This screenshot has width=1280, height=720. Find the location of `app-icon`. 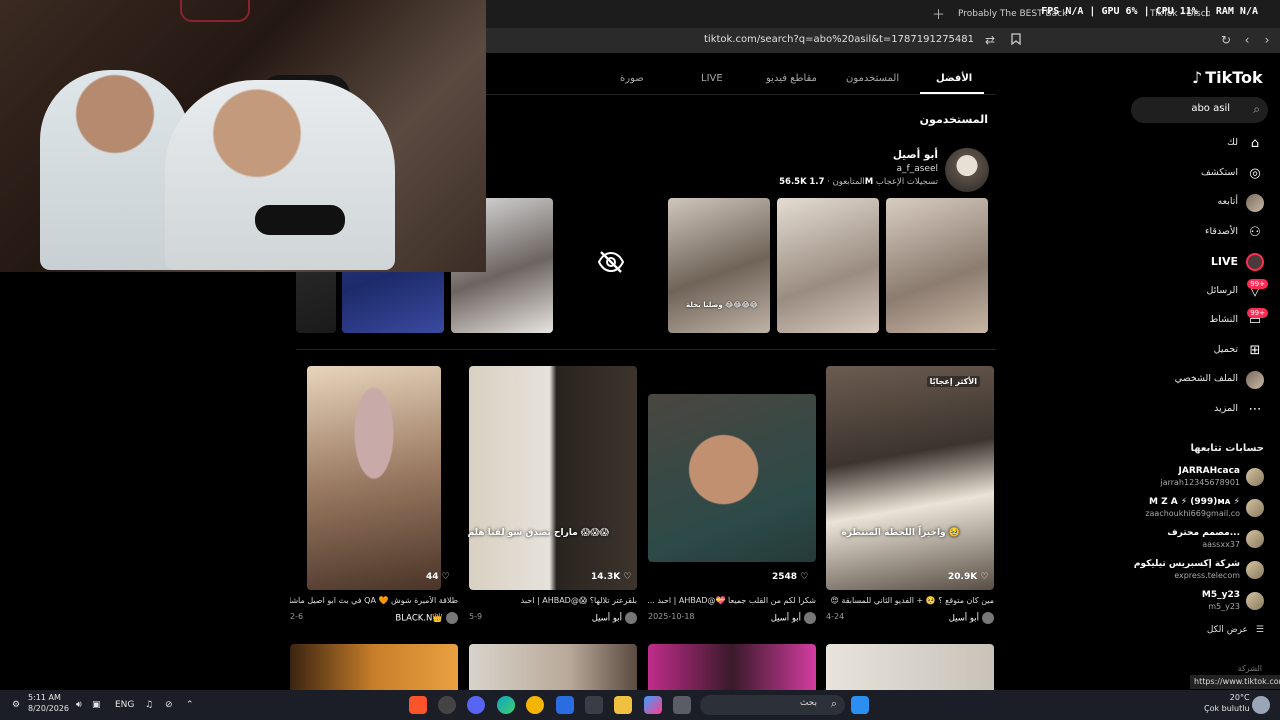

app-icon is located at coordinates (653, 705).